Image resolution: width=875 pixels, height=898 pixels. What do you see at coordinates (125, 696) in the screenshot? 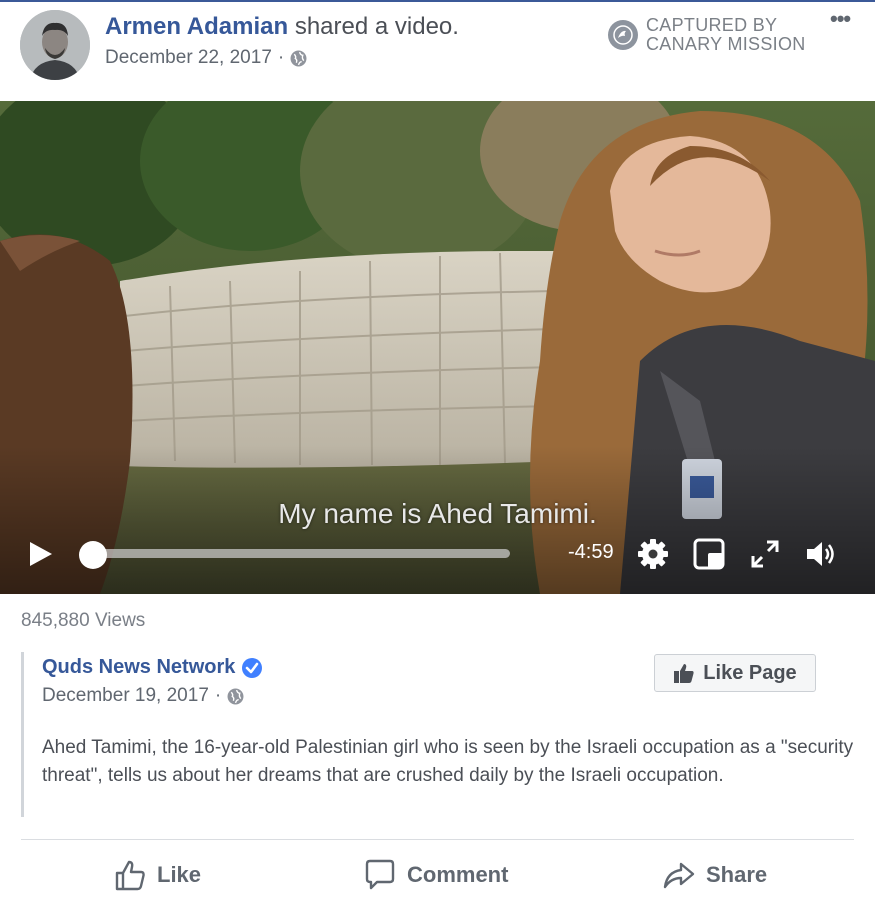
I see `shared-post-date: December 19, 2017` at bounding box center [125, 696].